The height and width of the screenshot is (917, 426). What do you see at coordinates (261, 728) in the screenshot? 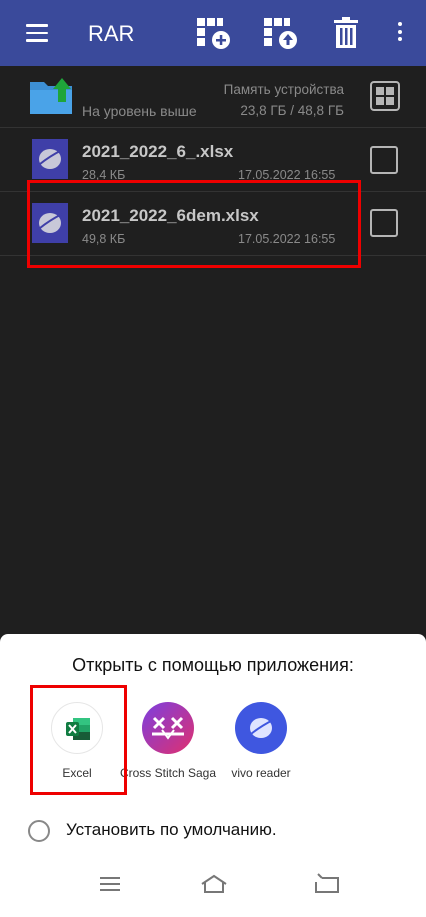
I see `vivo-reader-icon` at bounding box center [261, 728].